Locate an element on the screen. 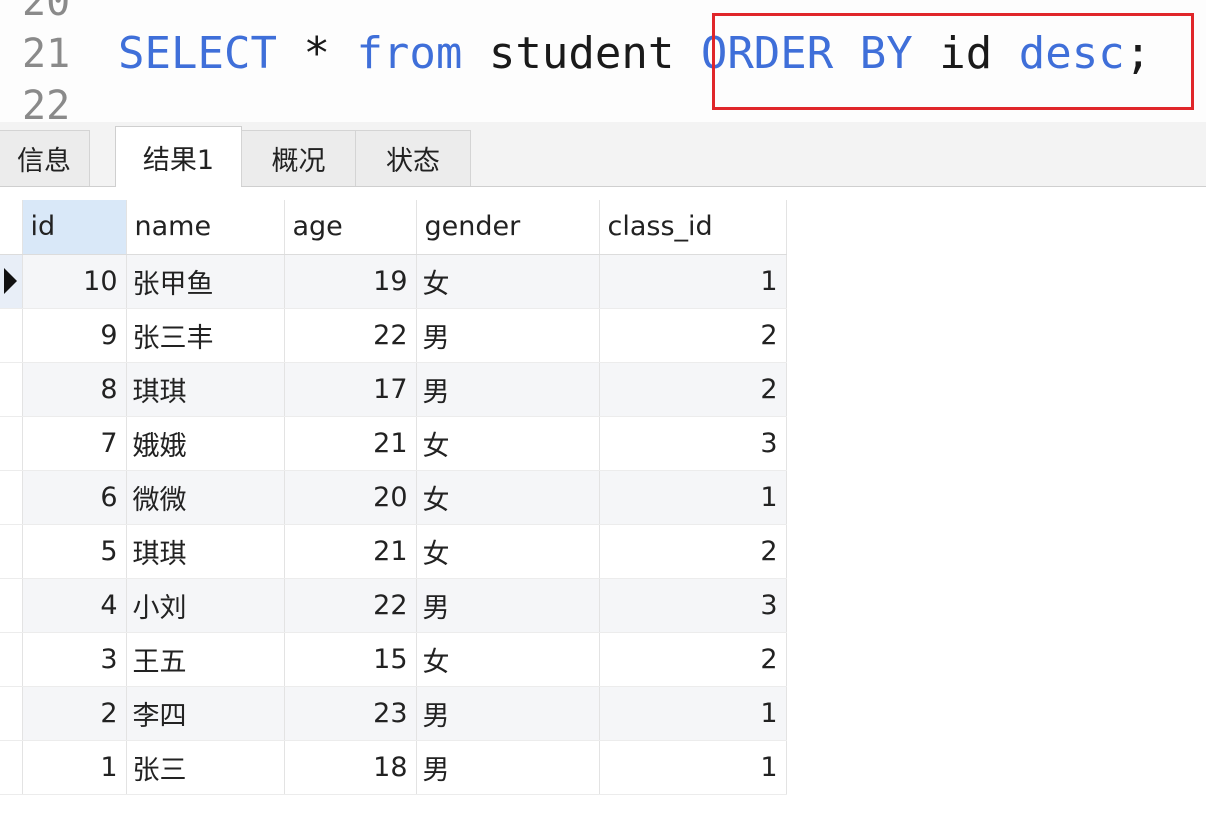 The image size is (1206, 826). cell-name: 娥娥 is located at coordinates (205, 443).